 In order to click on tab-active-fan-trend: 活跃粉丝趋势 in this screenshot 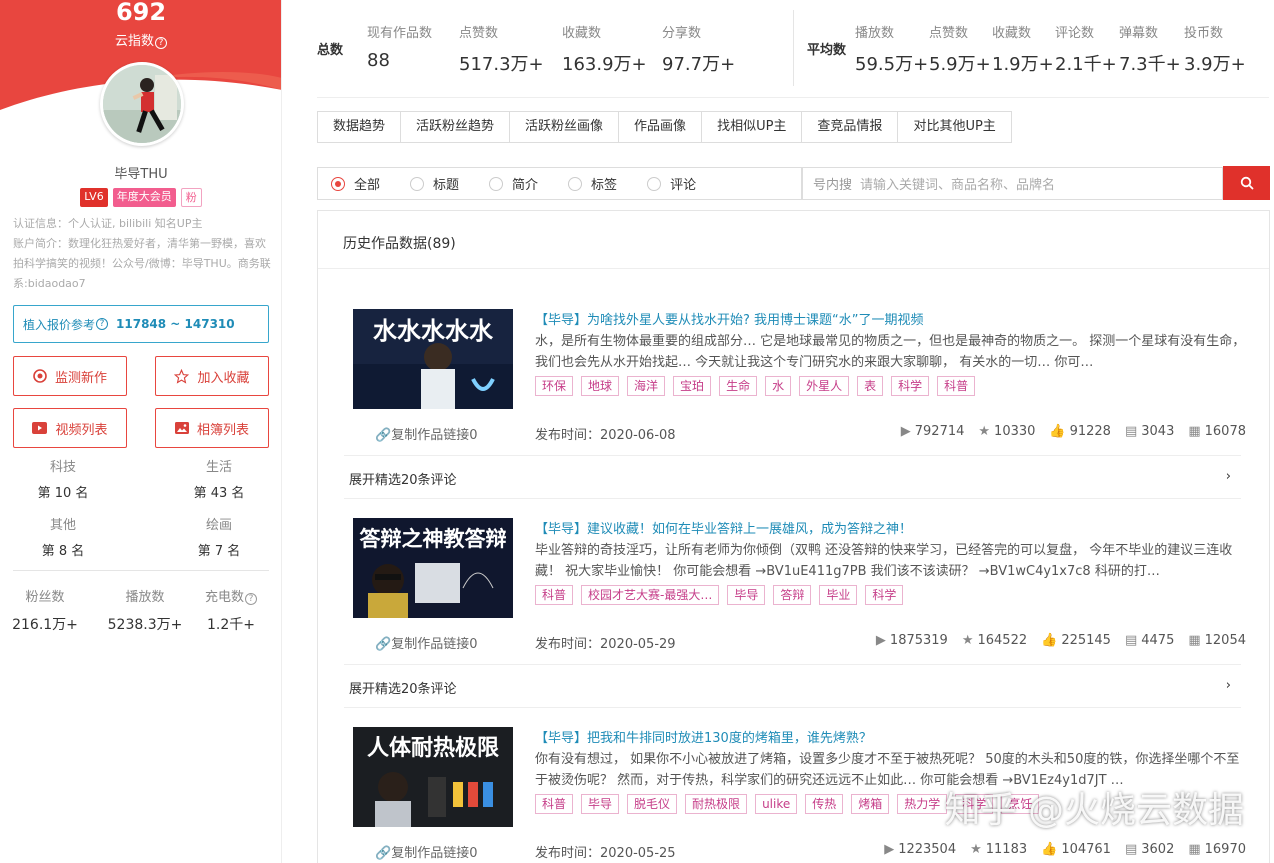, I will do `click(456, 127)`.